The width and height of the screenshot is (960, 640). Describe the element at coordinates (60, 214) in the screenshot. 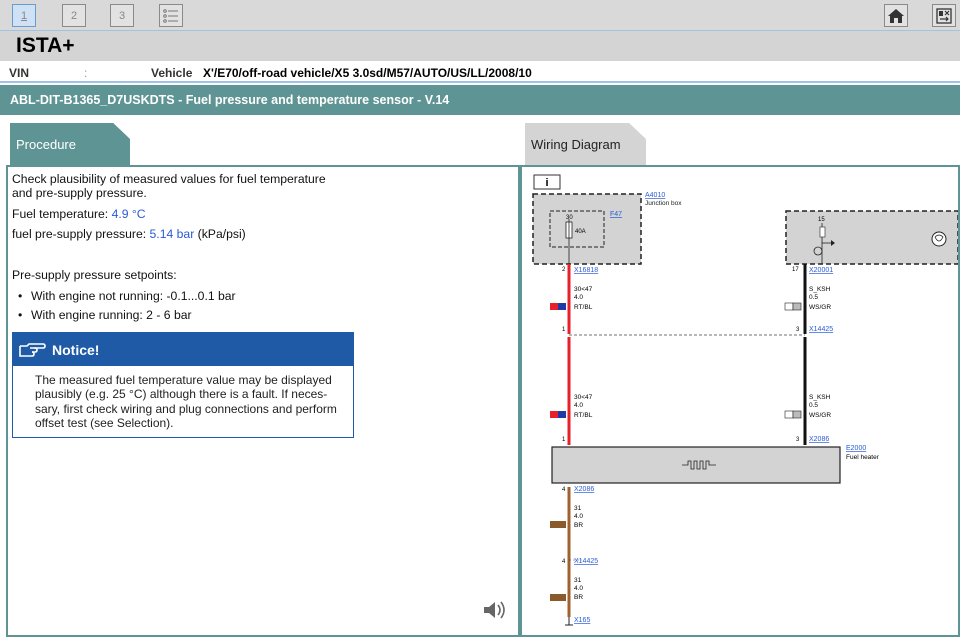

I see `fuel-temperature-label: Fuel temperature:` at that location.